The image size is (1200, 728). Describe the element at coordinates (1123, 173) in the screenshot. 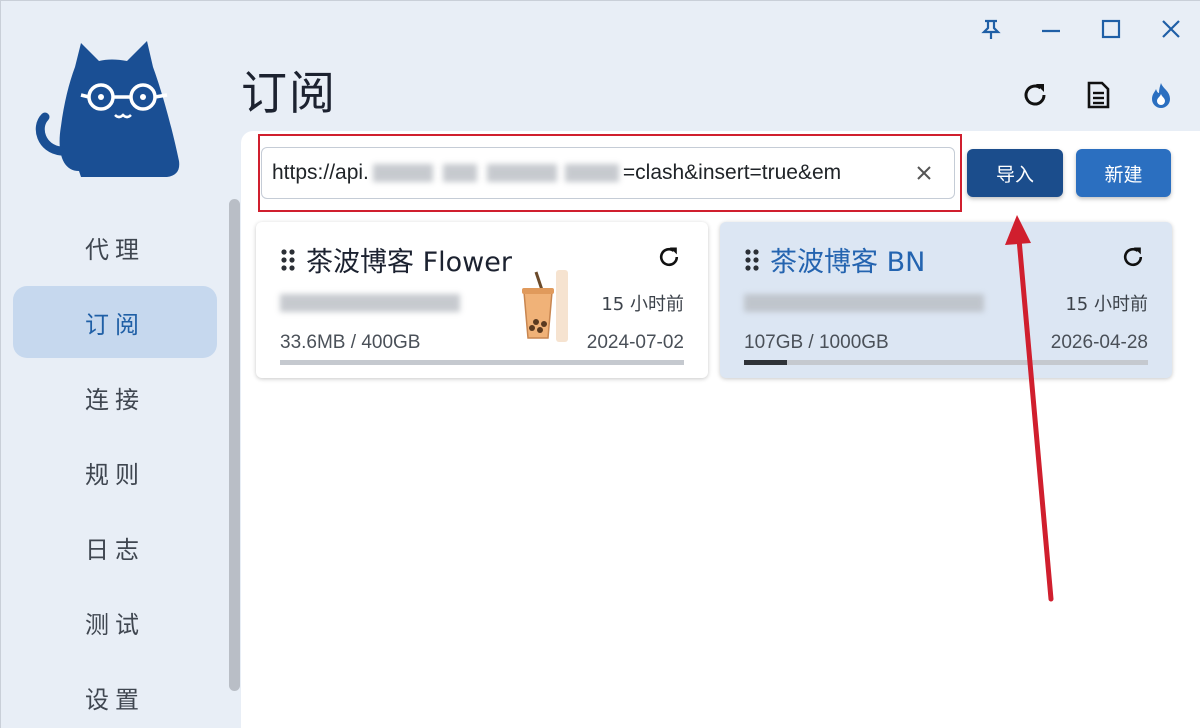

I see `new-profile-button: 新建` at that location.